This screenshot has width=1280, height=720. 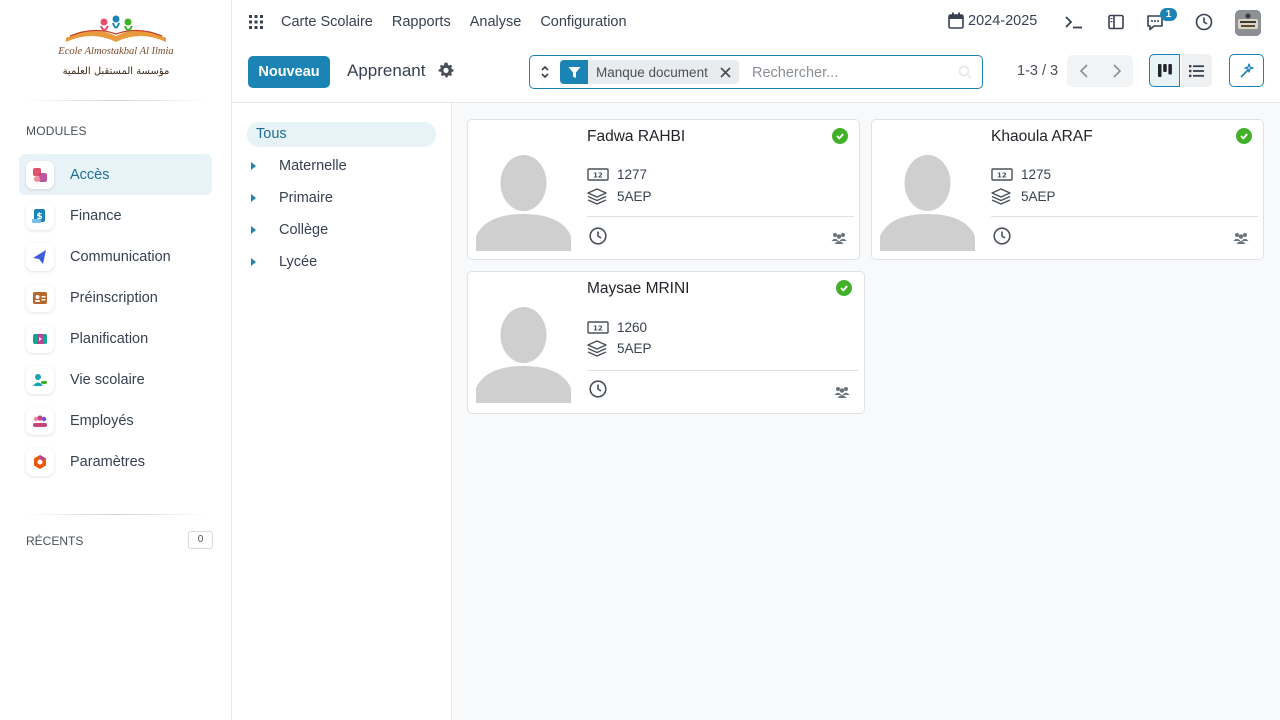 What do you see at coordinates (56, 131) in the screenshot?
I see `modules-title: MODULES` at bounding box center [56, 131].